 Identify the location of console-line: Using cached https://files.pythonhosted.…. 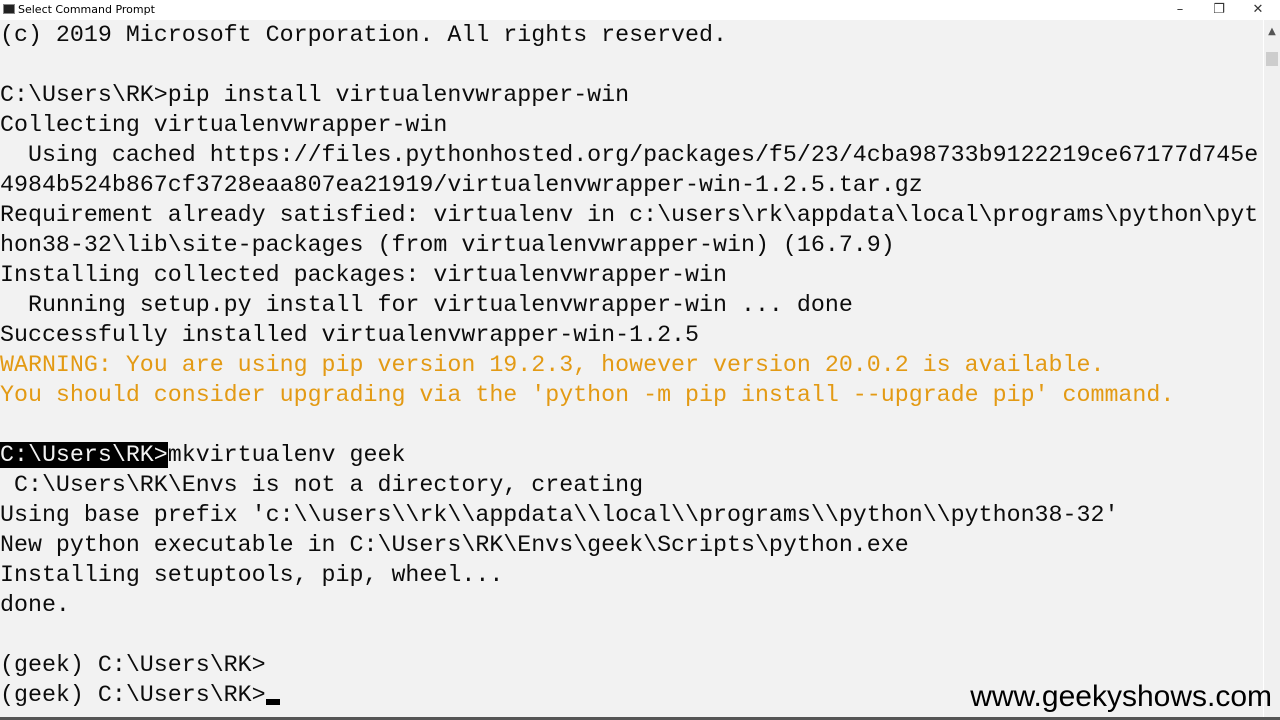
(629, 155).